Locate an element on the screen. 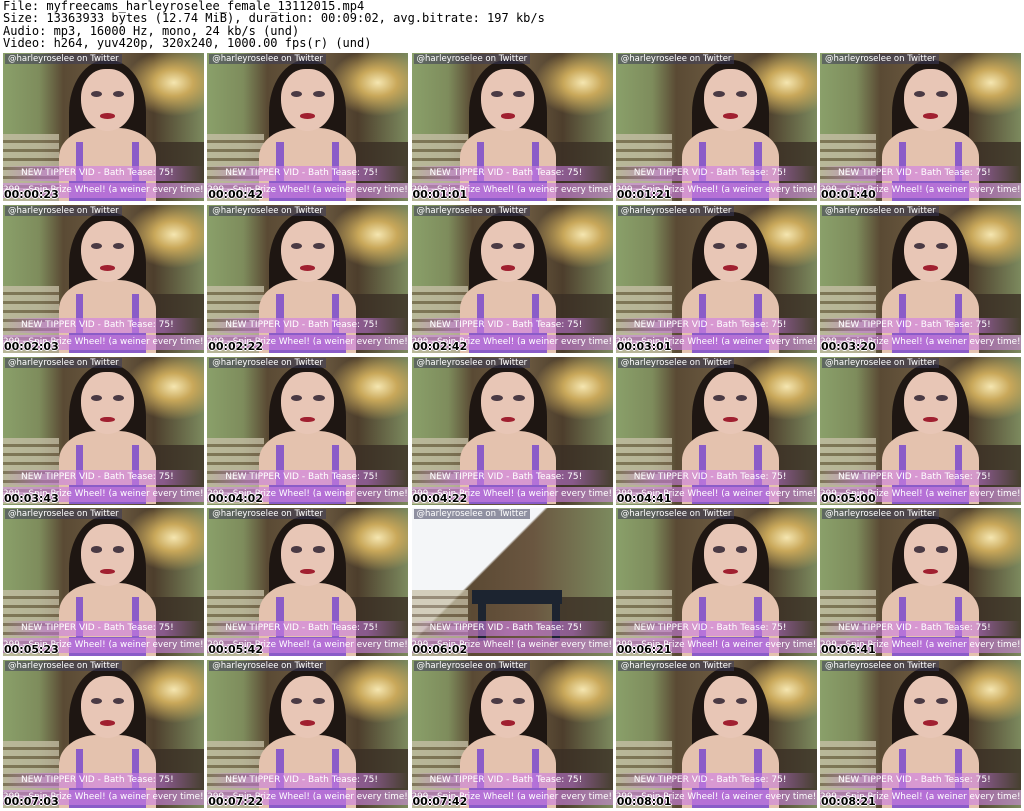  timestamp: 00:02:42 is located at coordinates (440, 346).